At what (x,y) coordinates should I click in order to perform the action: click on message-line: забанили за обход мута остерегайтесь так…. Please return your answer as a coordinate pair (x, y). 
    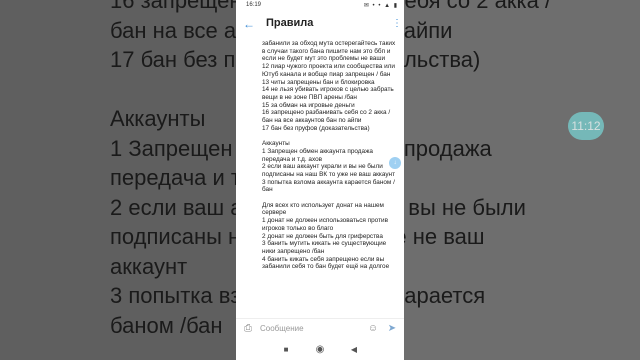
    Looking at the image, I should click on (329, 51).